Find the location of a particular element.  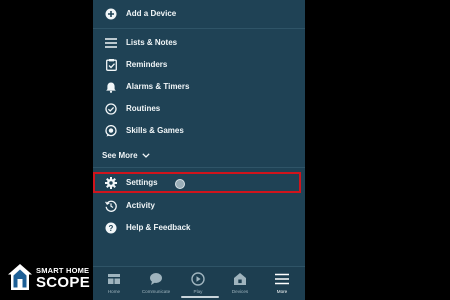

menu-item-lists-notes: Lists & Notes is located at coordinates (199, 43).